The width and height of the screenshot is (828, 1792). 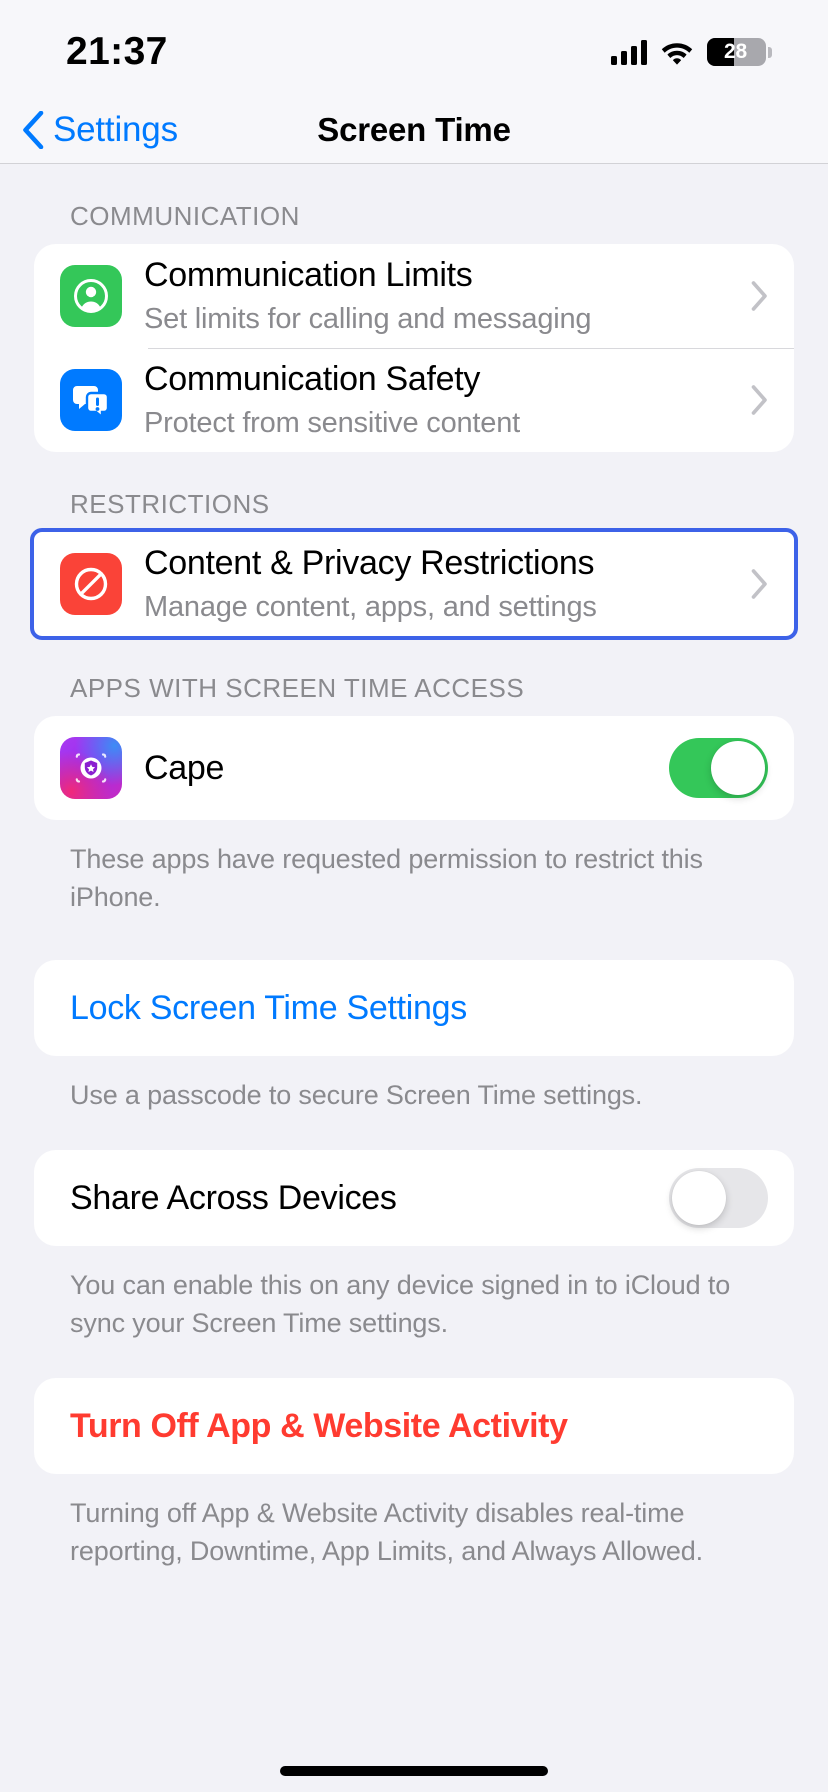 What do you see at coordinates (369, 562) in the screenshot?
I see `row-title: Content & Privacy Restrictions` at bounding box center [369, 562].